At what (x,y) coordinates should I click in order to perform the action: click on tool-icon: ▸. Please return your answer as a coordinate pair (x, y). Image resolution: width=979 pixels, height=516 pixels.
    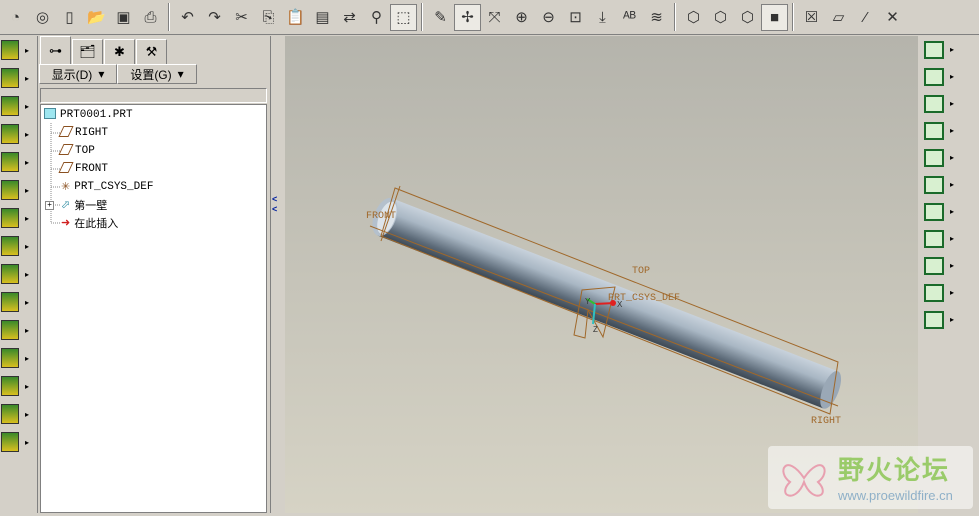
    Looking at the image, I should click on (18, 134).